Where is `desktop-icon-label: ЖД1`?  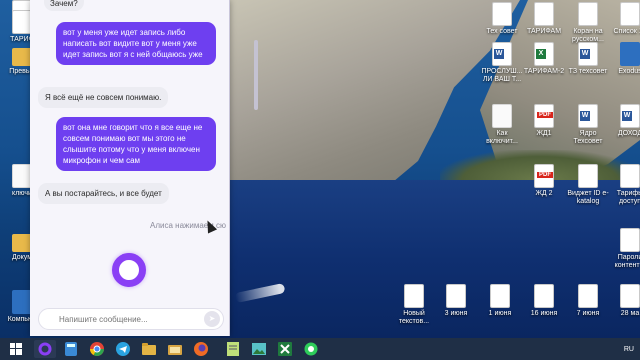 desktop-icon-label: ЖД1 is located at coordinates (544, 133).